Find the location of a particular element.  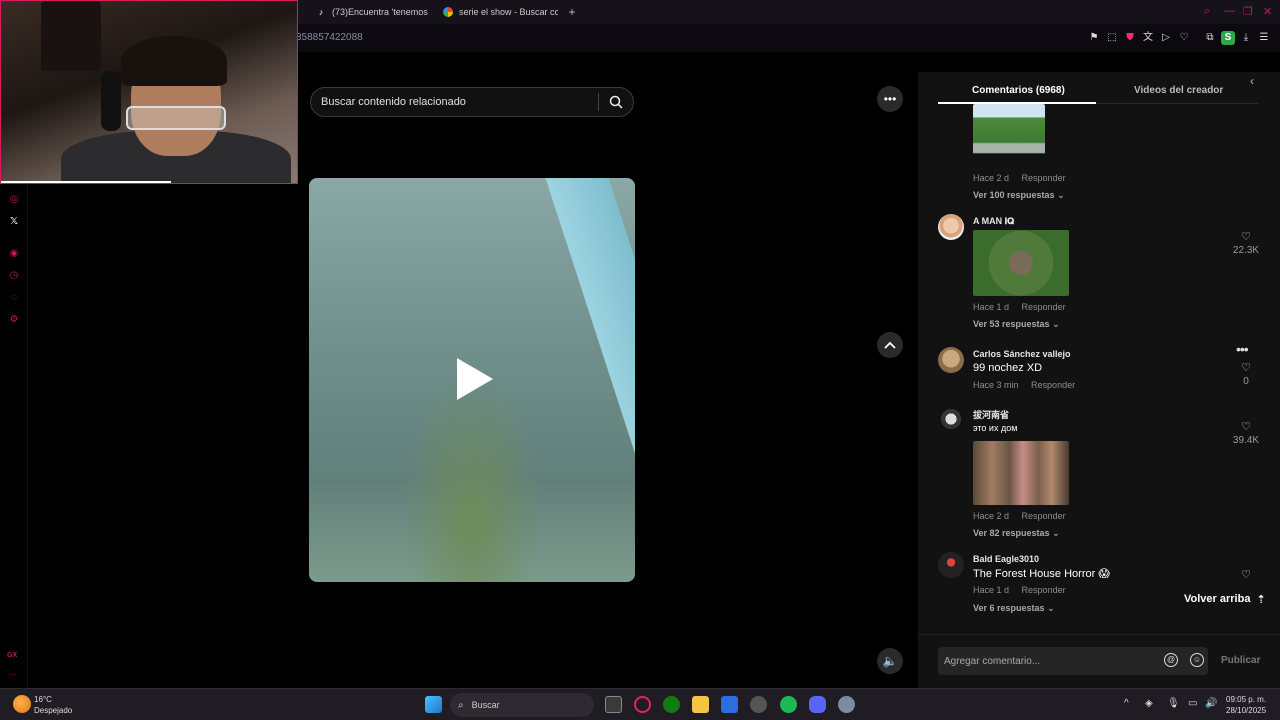

opera-gx-icon is located at coordinates (642, 704).